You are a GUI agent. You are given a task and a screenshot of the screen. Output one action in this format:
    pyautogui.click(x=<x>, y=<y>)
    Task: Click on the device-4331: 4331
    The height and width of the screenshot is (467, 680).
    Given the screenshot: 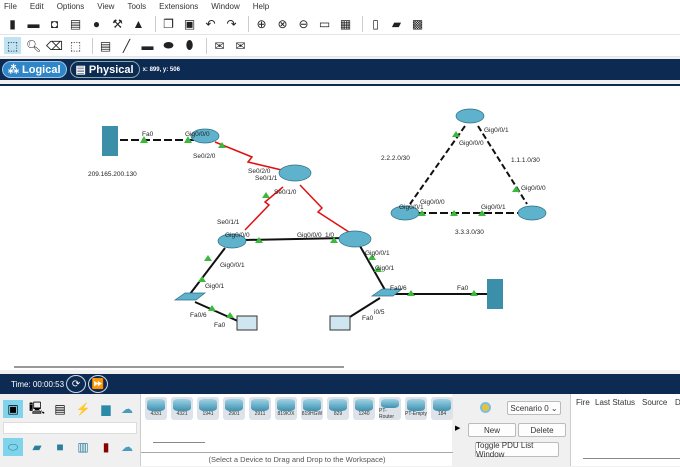 What is the action you would take?
    pyautogui.click(x=156, y=408)
    